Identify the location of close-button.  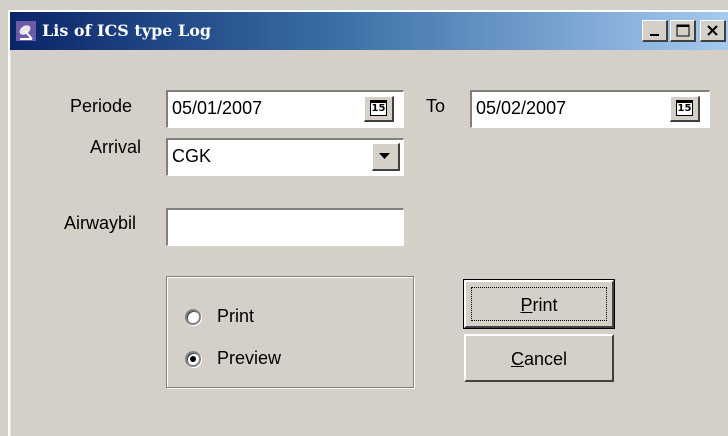
(713, 31).